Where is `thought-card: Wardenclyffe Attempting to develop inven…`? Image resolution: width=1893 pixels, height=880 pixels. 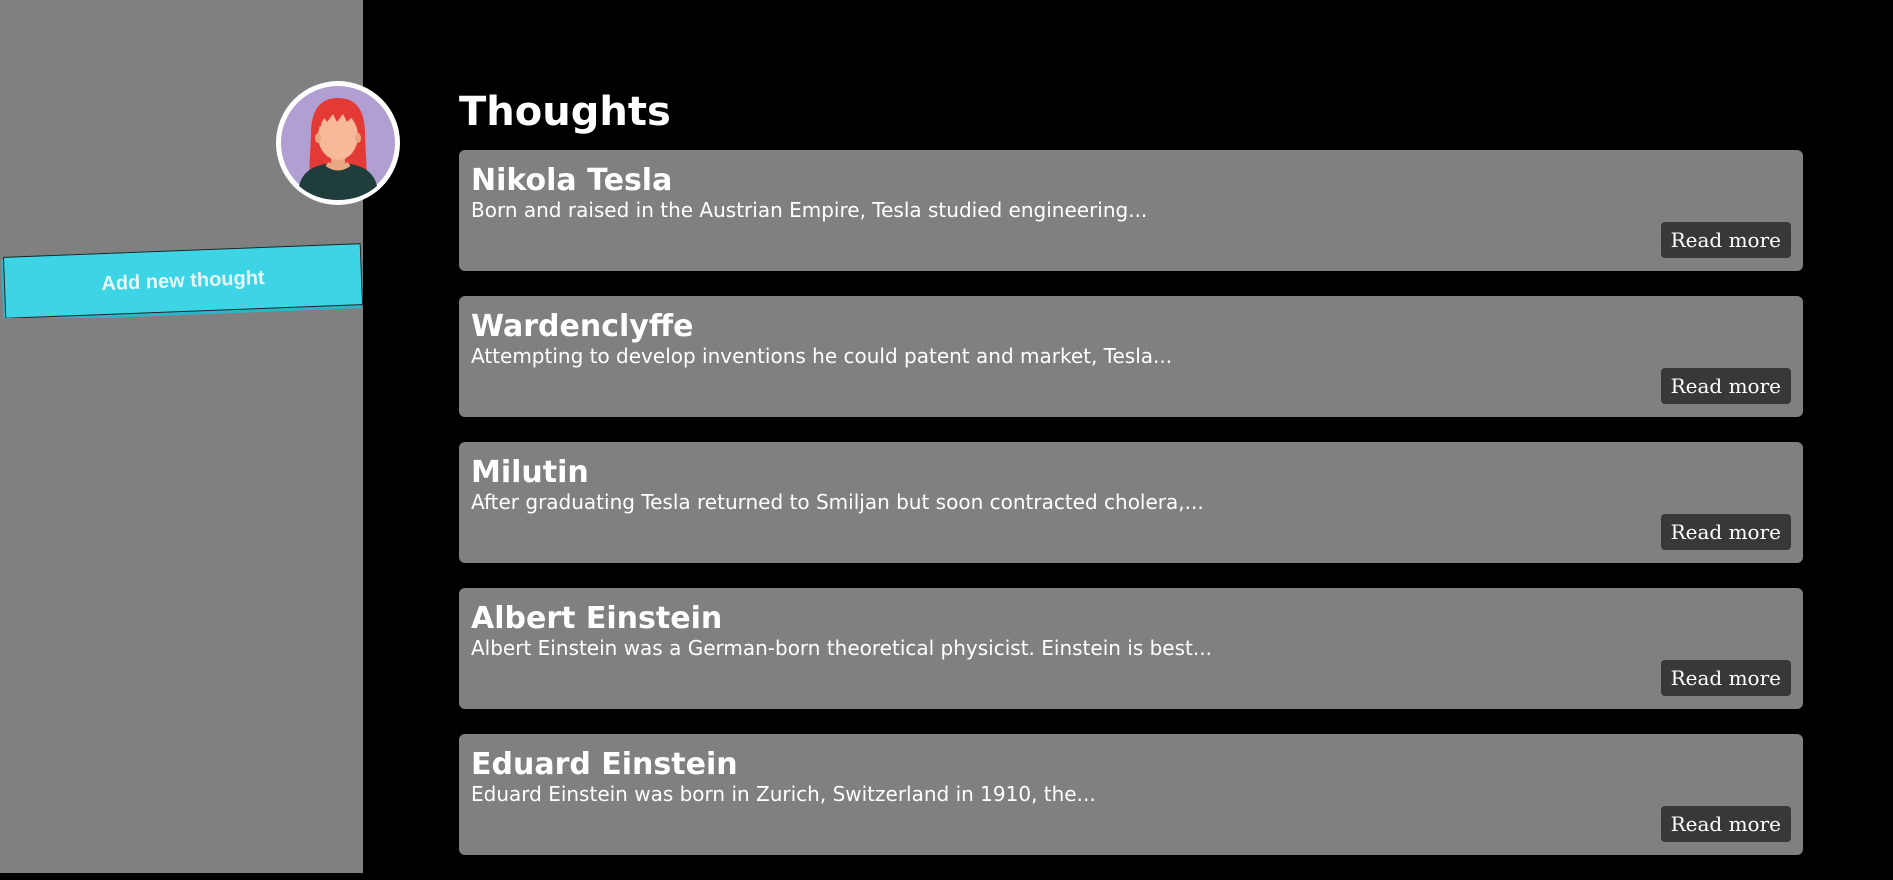 thought-card: Wardenclyffe Attempting to develop inven… is located at coordinates (1131, 356).